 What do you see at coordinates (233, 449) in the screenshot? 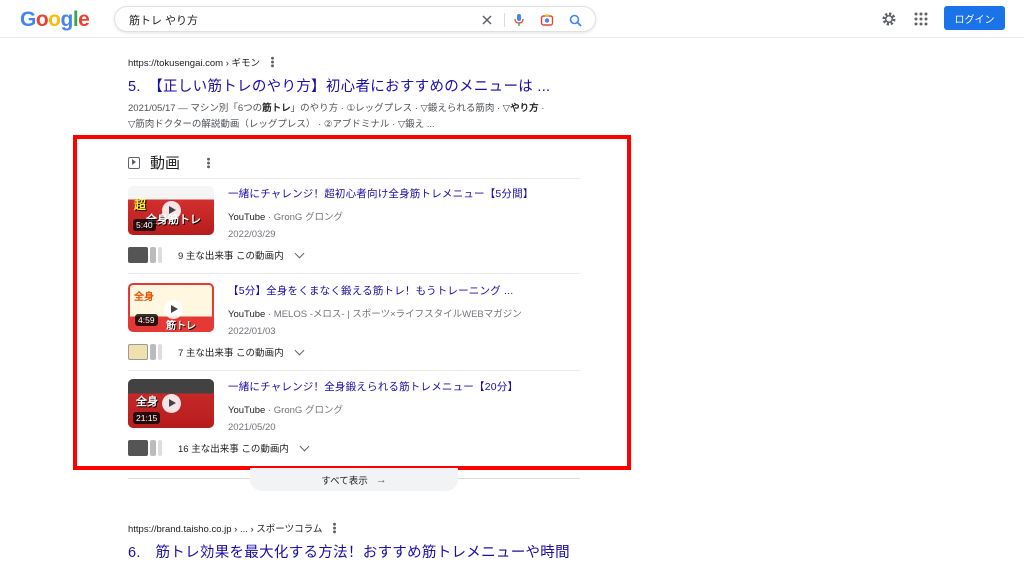
I see `key-moments-label: 16 主な出来事 この動画内` at bounding box center [233, 449].